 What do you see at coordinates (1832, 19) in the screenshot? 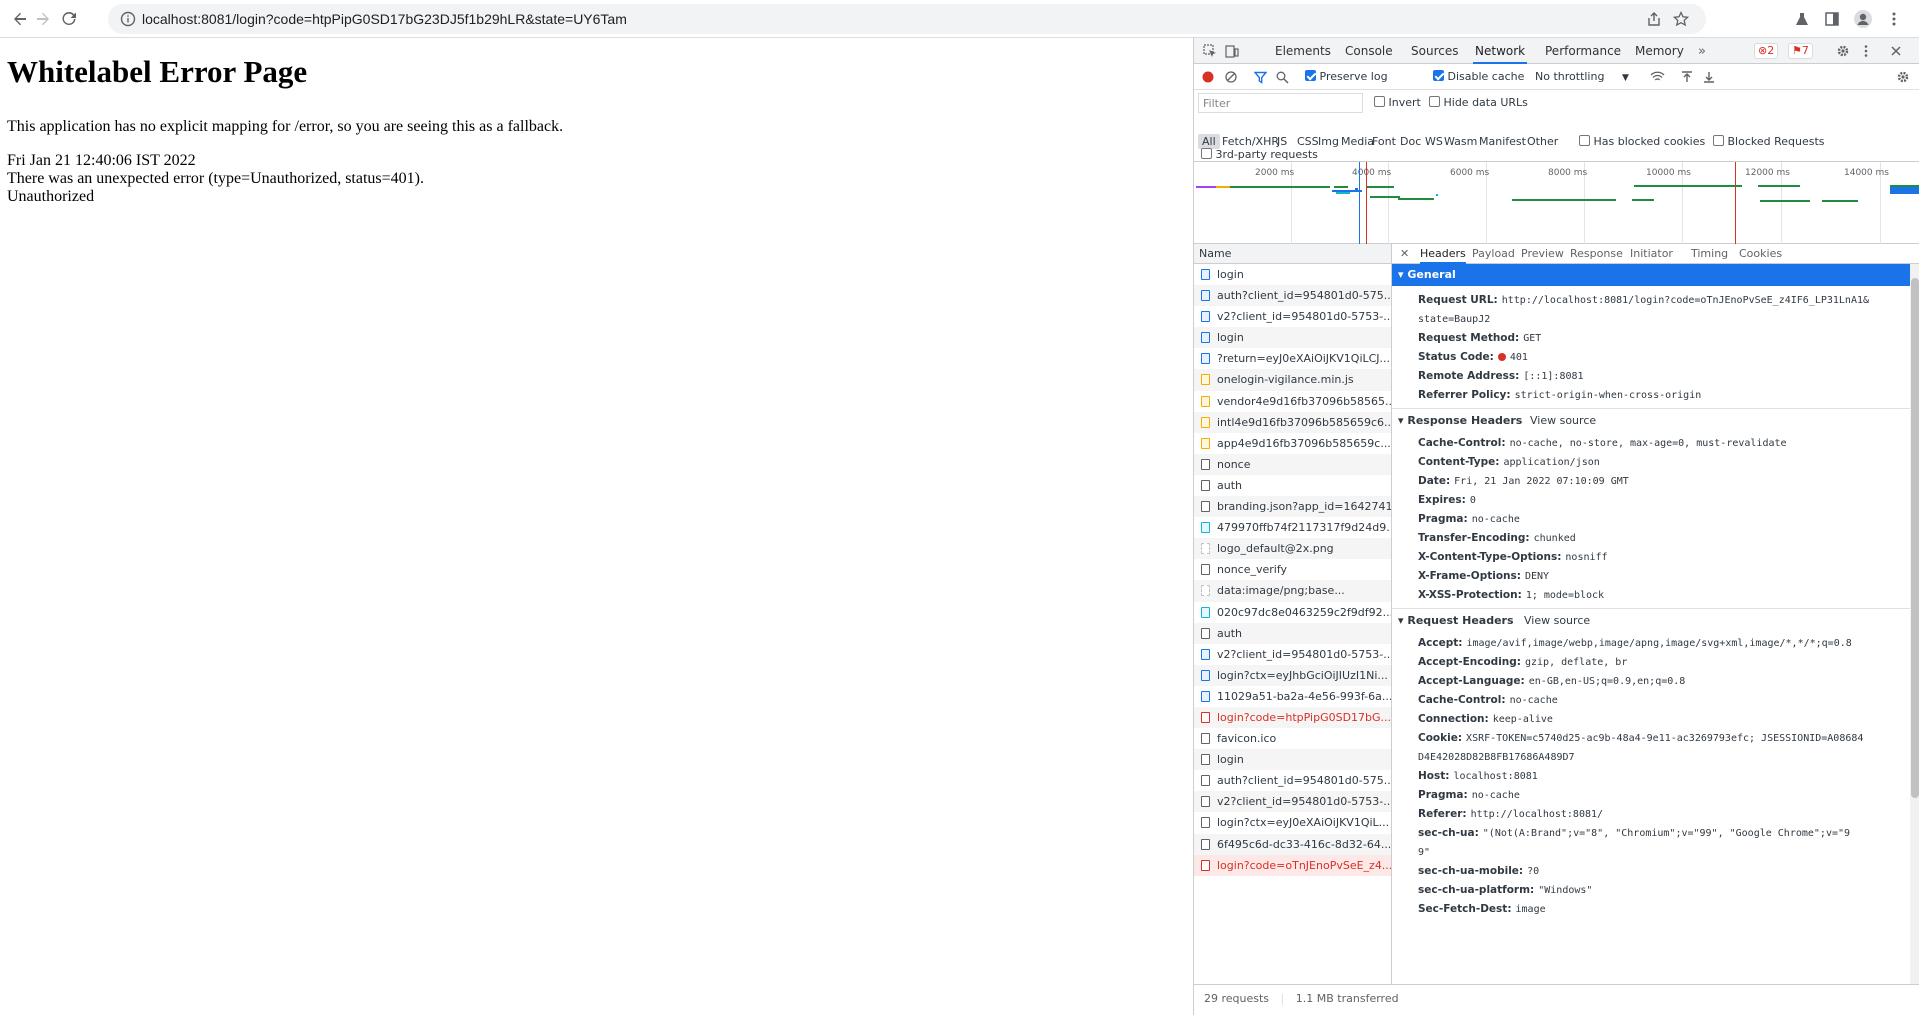
I see `side-panel-icon` at bounding box center [1832, 19].